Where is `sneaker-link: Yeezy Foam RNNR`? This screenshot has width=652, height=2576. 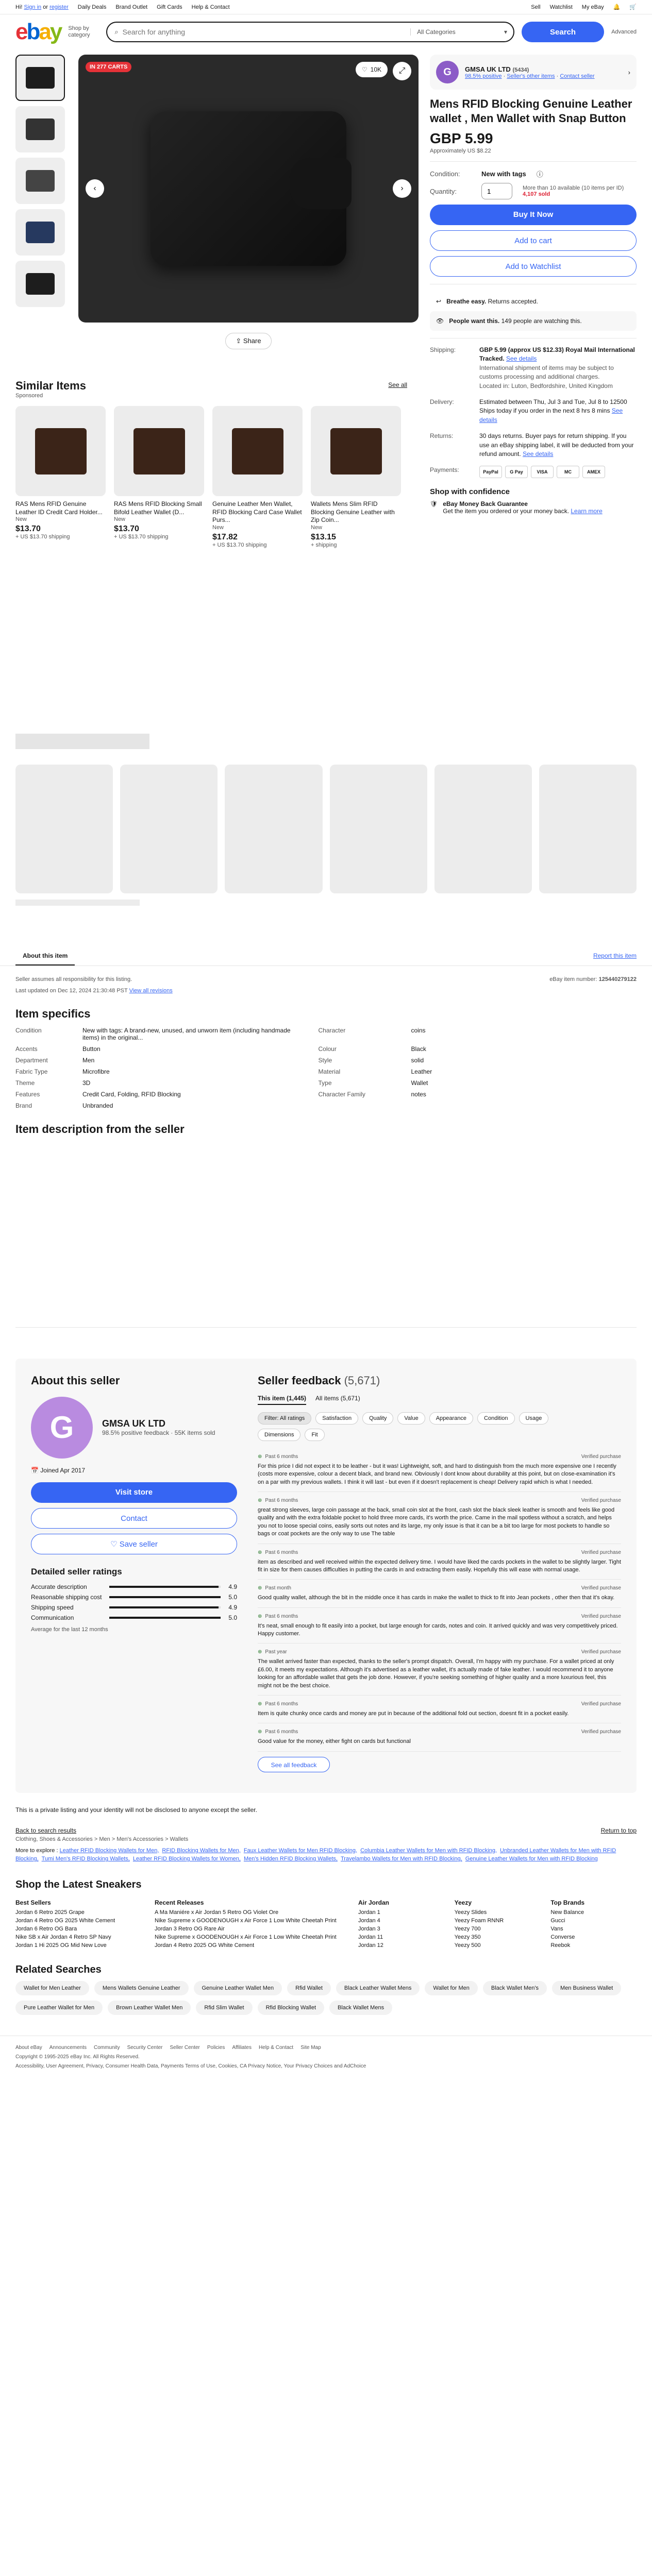 sneaker-link: Yeezy Foam RNNR is located at coordinates (498, 1921).